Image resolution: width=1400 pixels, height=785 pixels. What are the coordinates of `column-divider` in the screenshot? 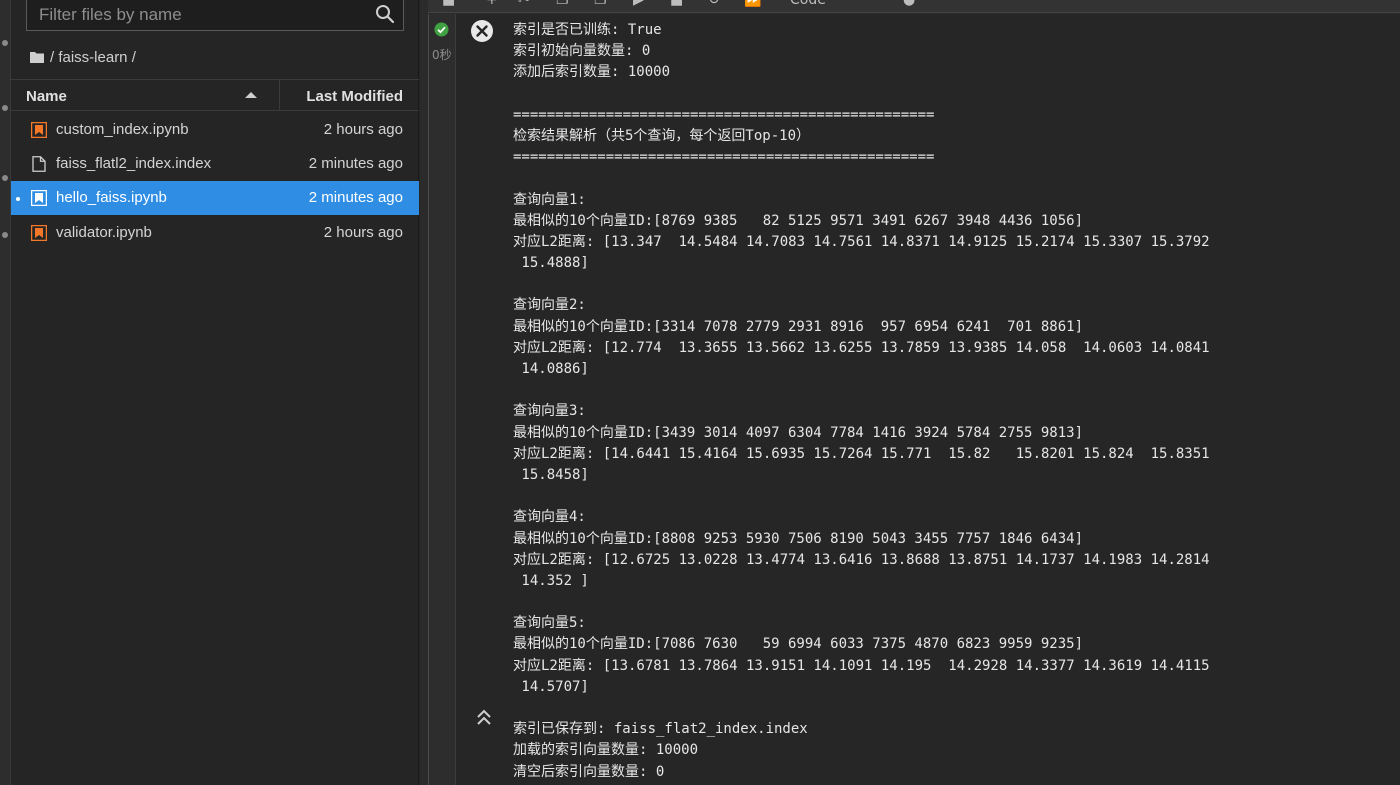 It's located at (279, 95).